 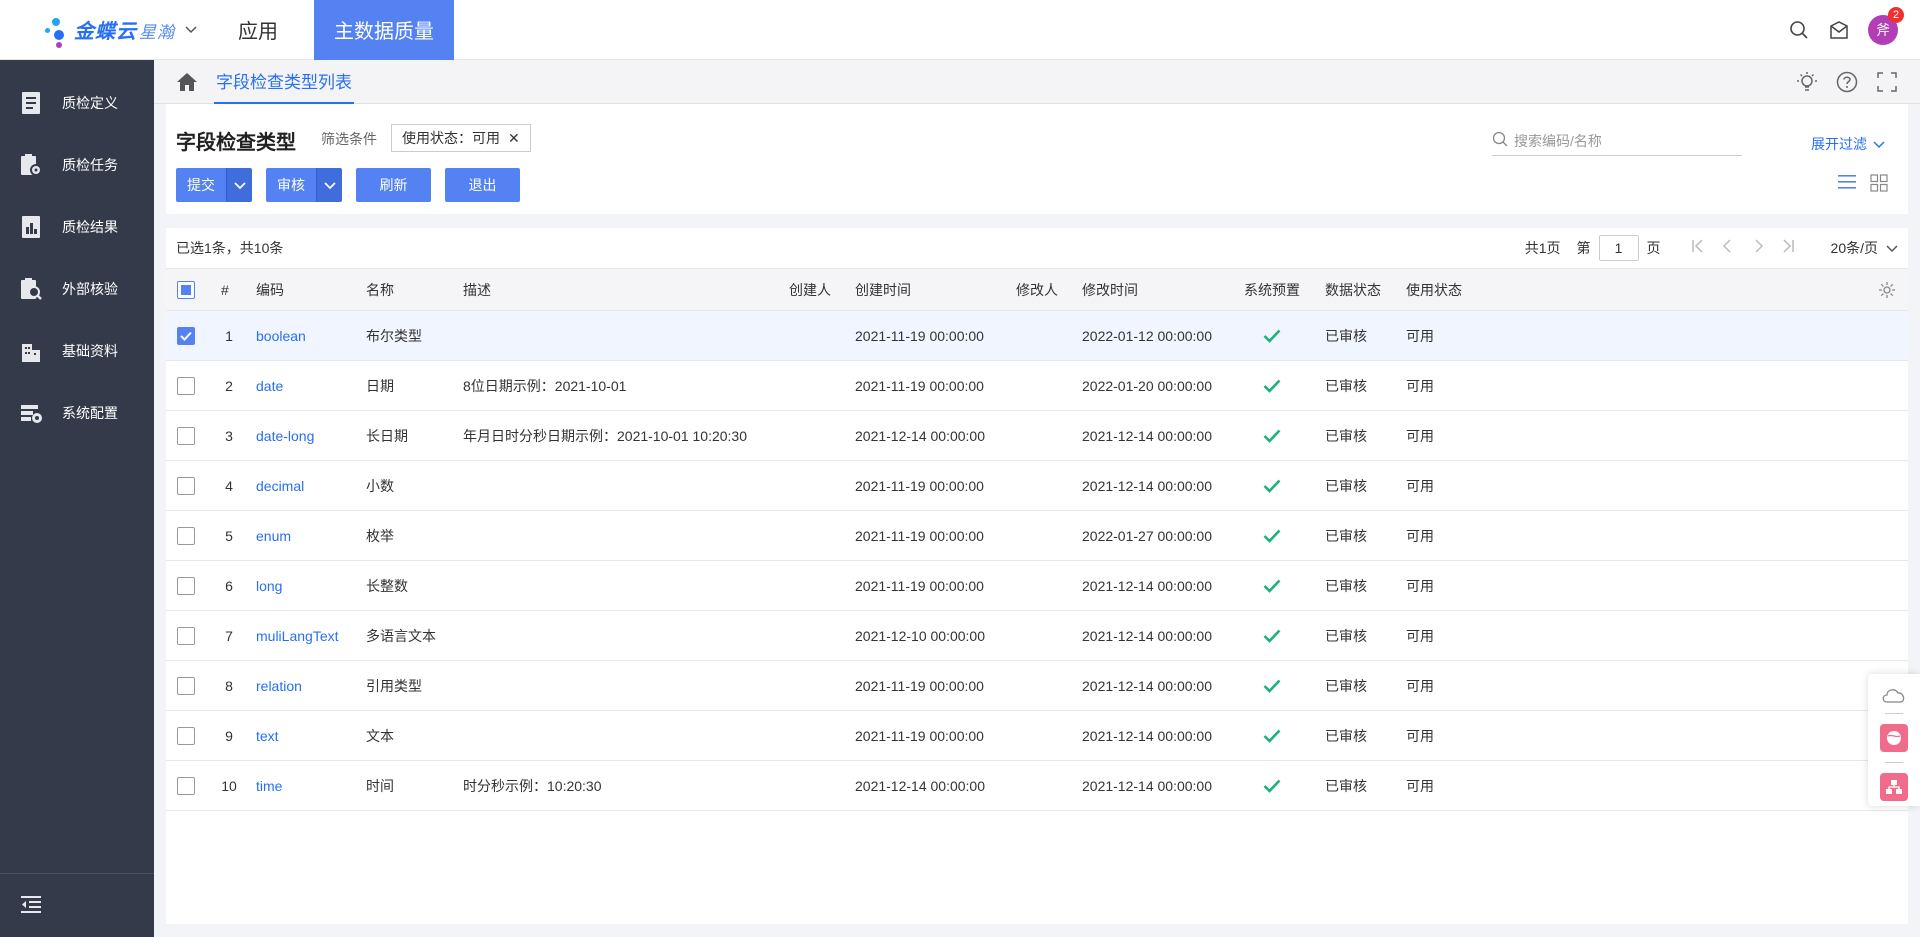 I want to click on sidebar-item-qc-task: 质检任务, so click(x=77, y=165).